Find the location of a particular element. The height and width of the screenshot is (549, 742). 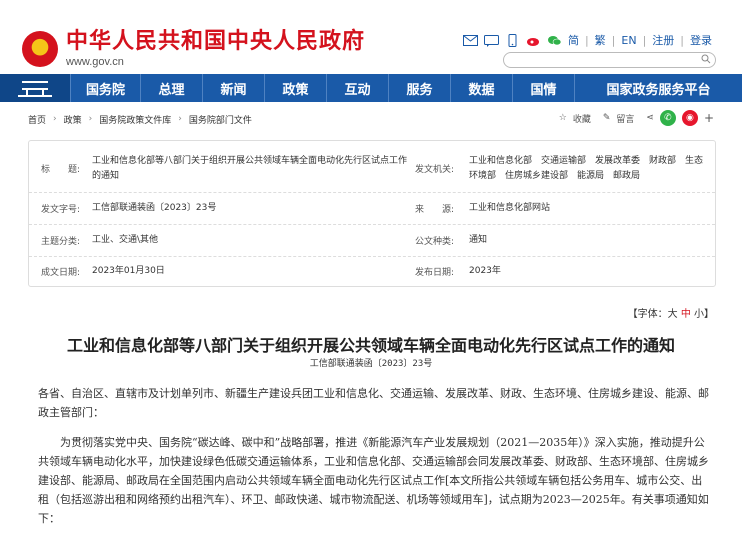

nav-item-national: 国情 is located at coordinates (543, 88).